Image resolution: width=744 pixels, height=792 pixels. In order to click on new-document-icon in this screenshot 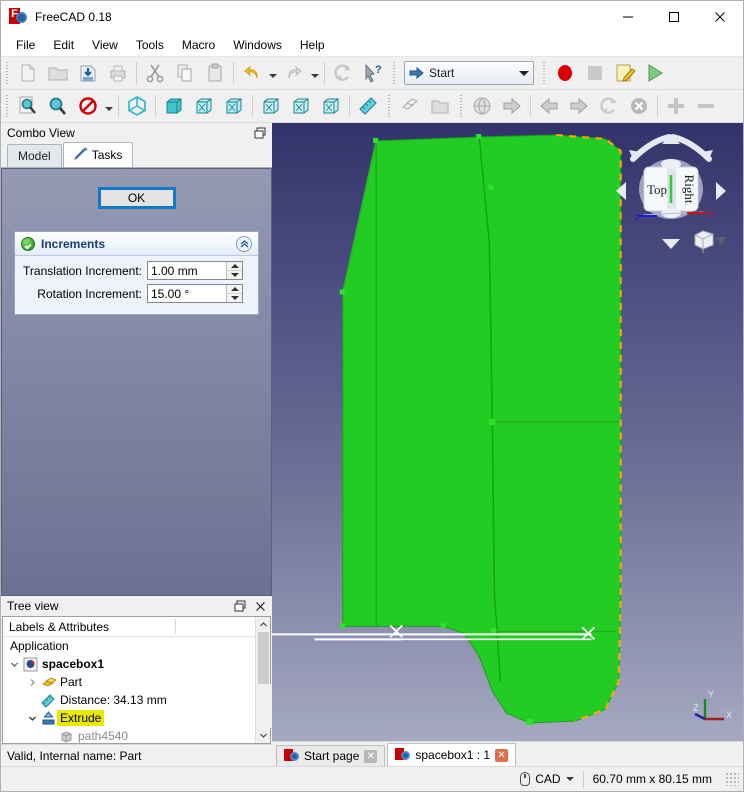, I will do `click(28, 73)`.